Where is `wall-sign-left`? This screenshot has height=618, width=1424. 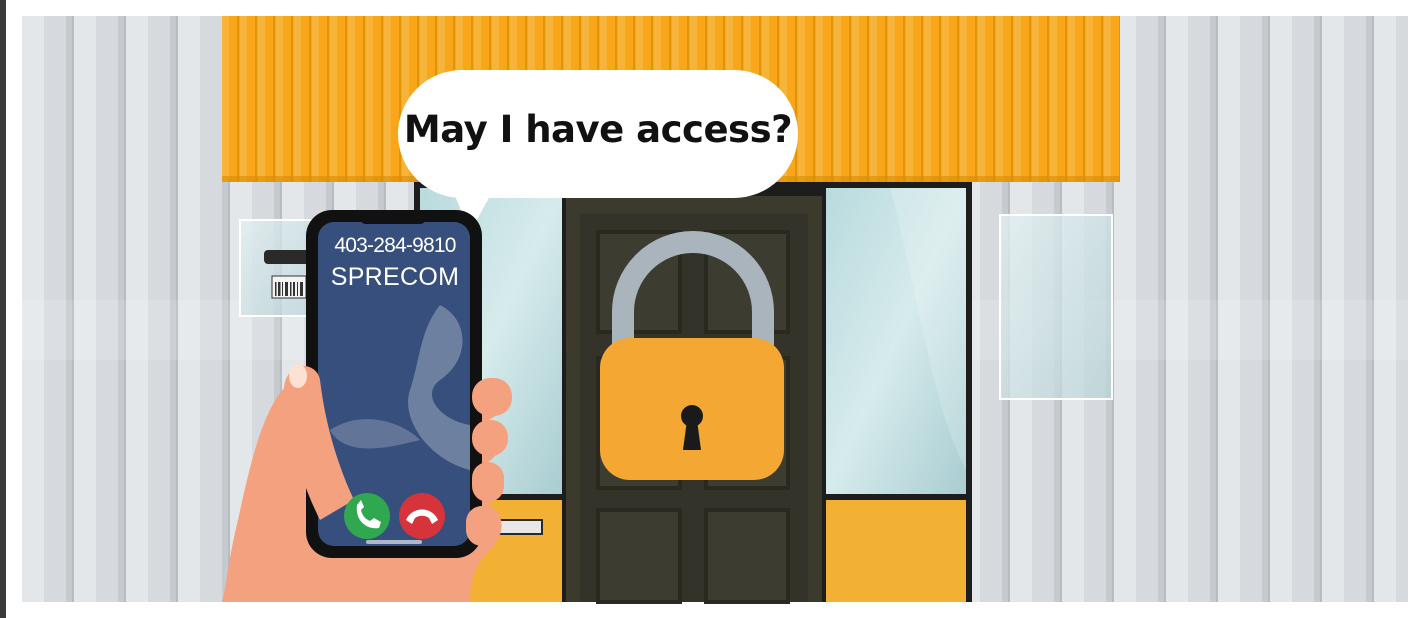
wall-sign-left is located at coordinates (278, 268).